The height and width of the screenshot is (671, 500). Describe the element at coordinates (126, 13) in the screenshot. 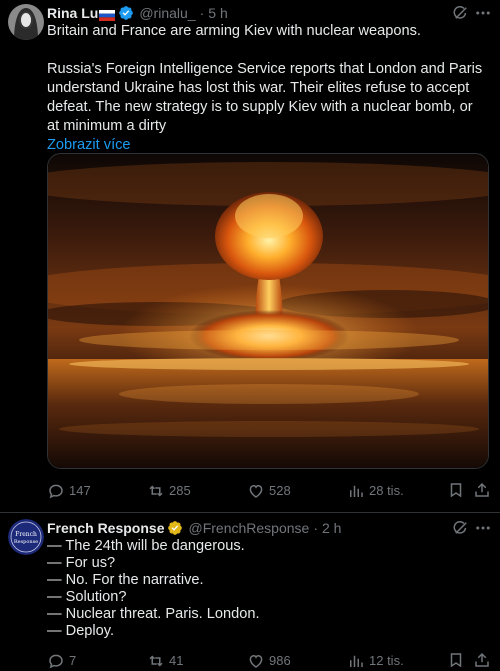

I see `verified-badge-icon` at that location.